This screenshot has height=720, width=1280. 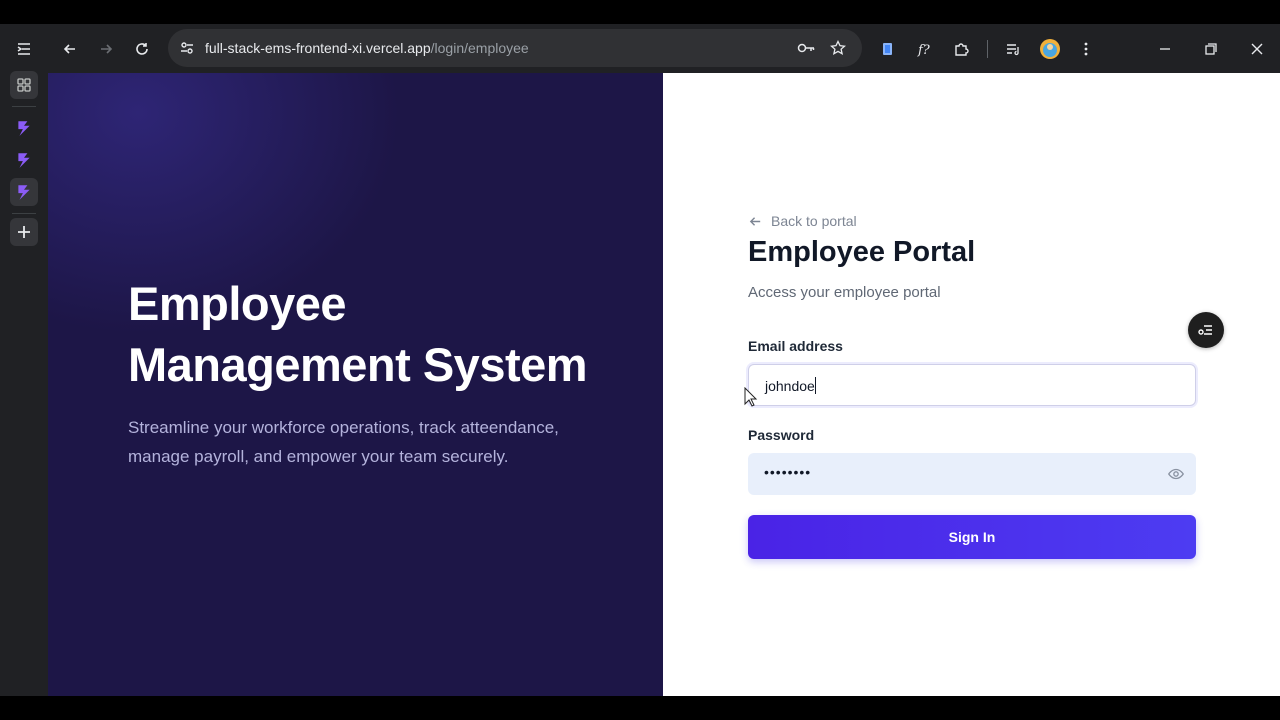 What do you see at coordinates (781, 435) in the screenshot?
I see `password-label: Password` at bounding box center [781, 435].